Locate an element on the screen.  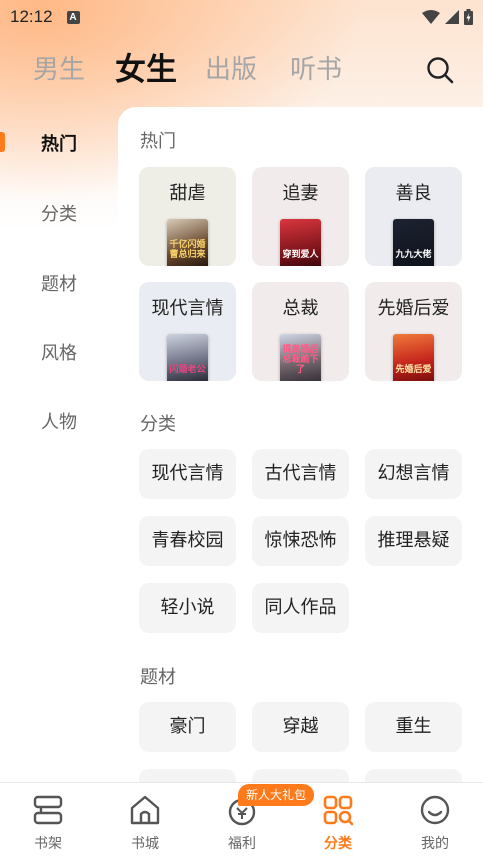
sidebar-item-character: 人物 is located at coordinates (59, 421).